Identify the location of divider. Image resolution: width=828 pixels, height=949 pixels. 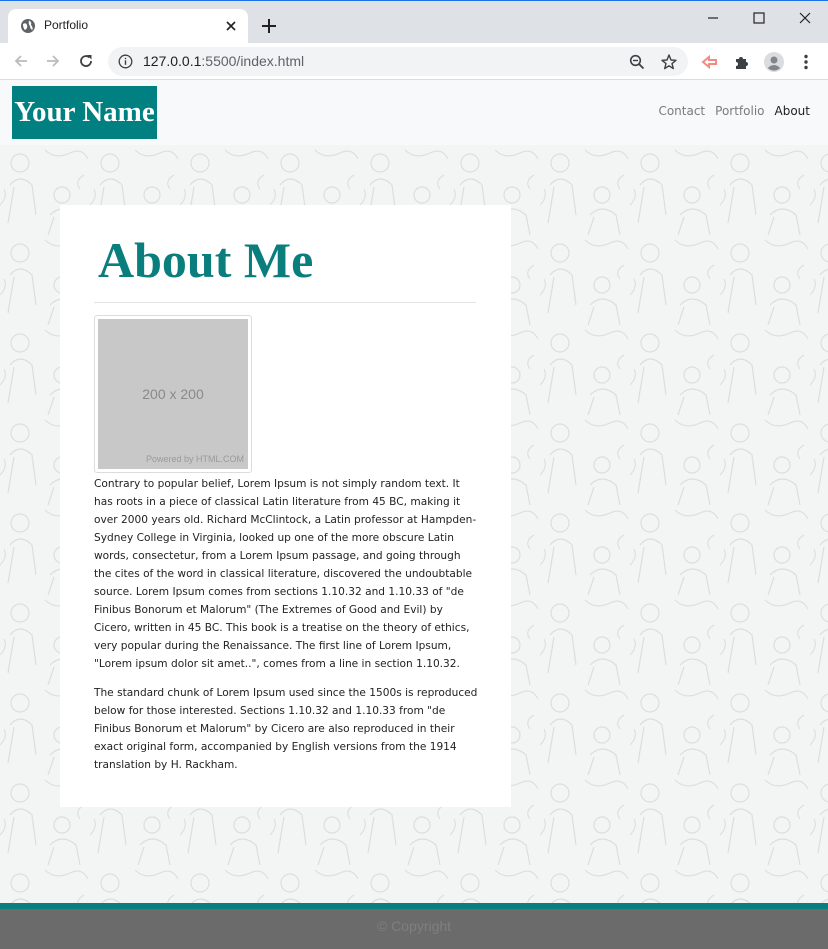
(285, 302).